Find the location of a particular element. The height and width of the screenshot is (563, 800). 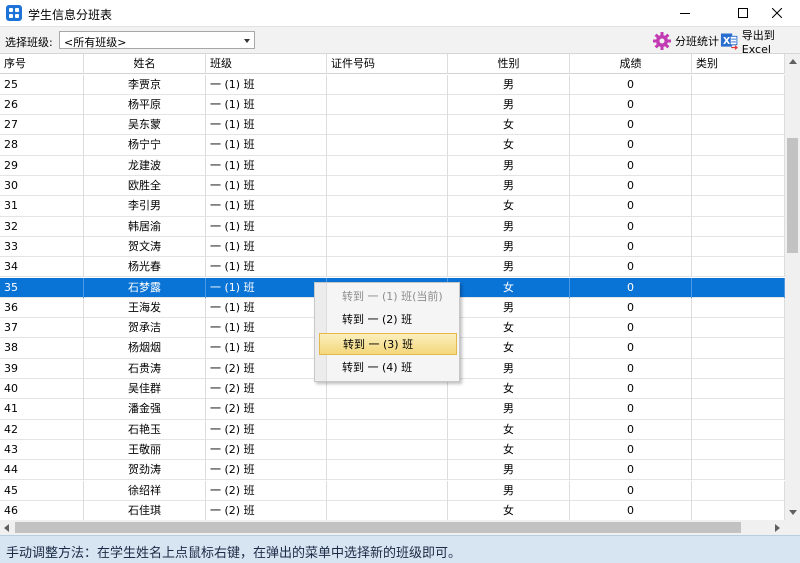

minimize-button is located at coordinates (685, 13).